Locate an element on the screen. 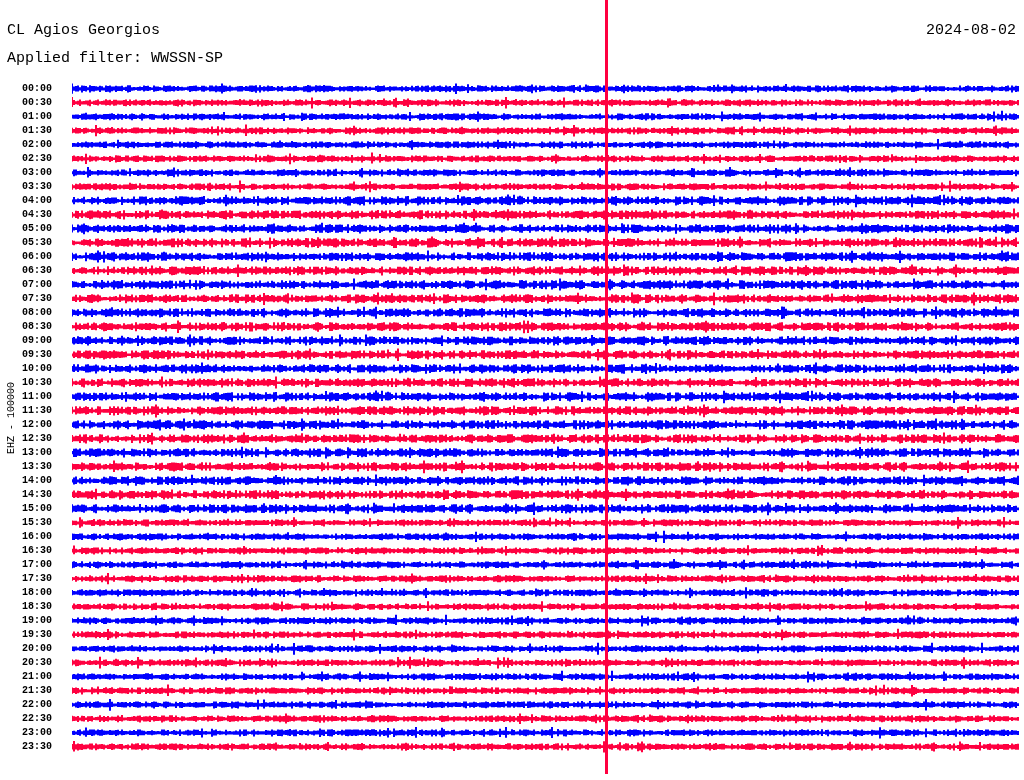  time-label: 14:00 is located at coordinates (37, 481).